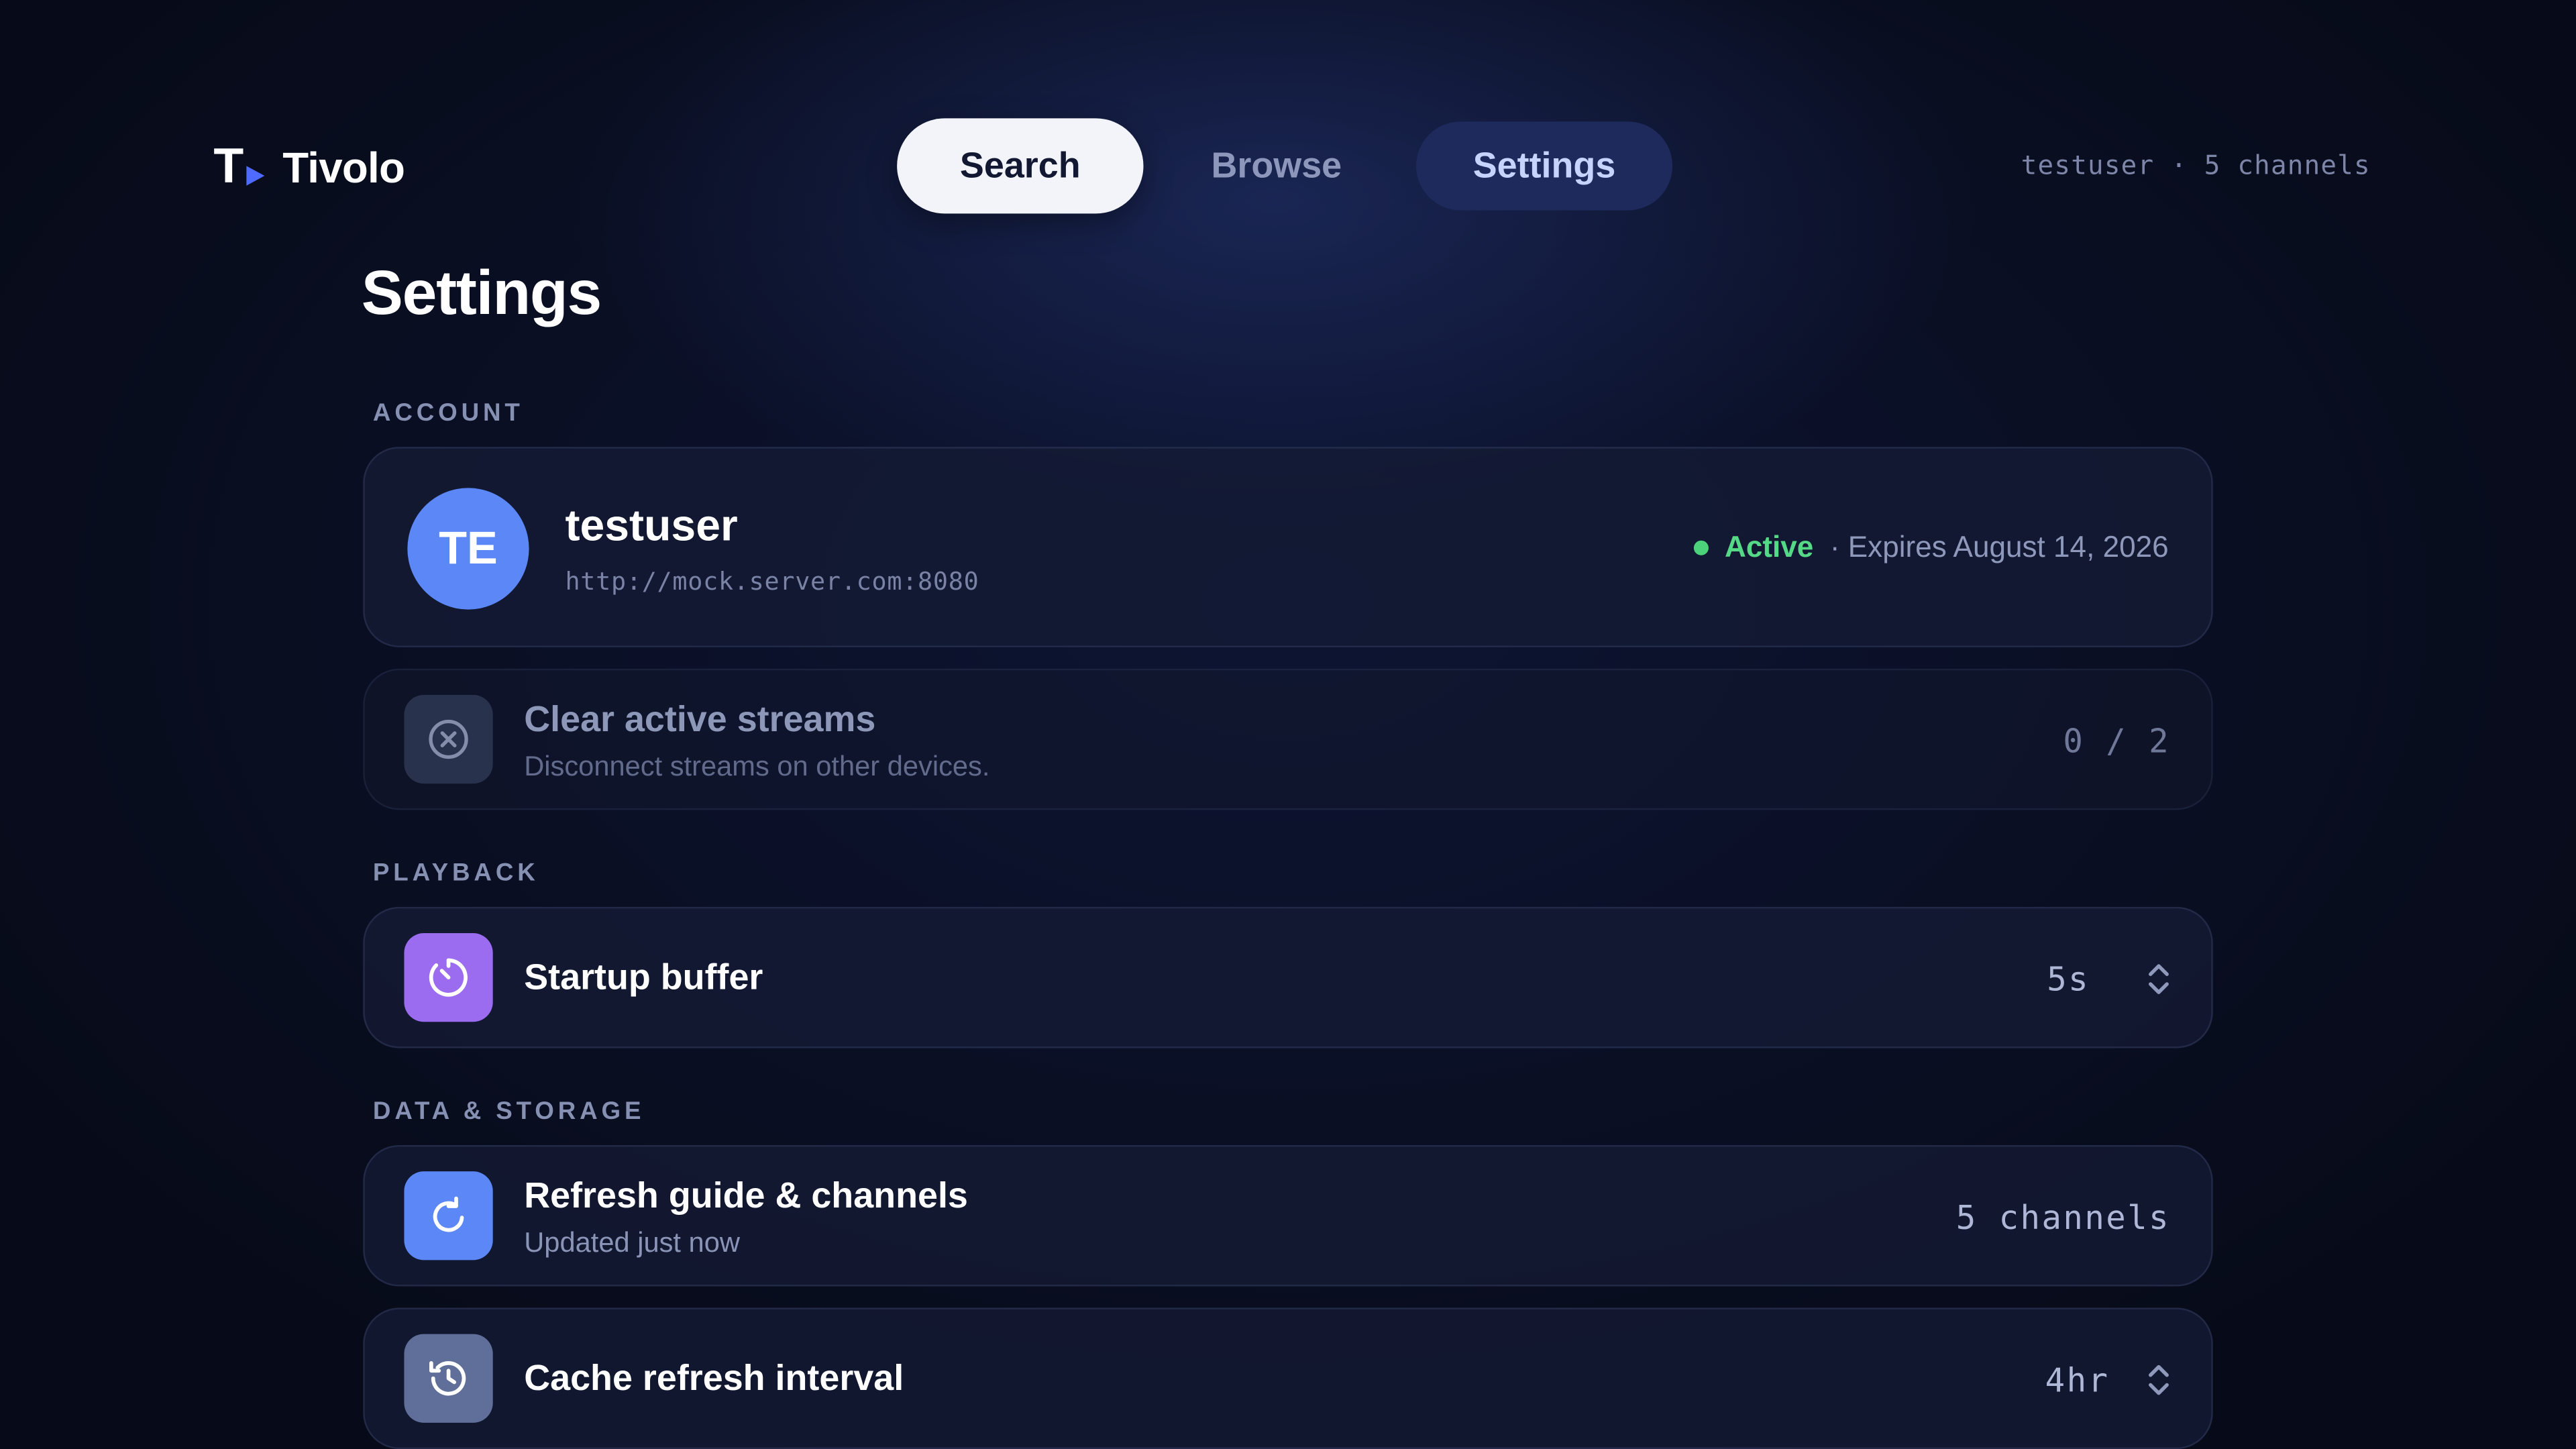  Describe the element at coordinates (1701, 547) in the screenshot. I see `status-dot-icon` at that location.